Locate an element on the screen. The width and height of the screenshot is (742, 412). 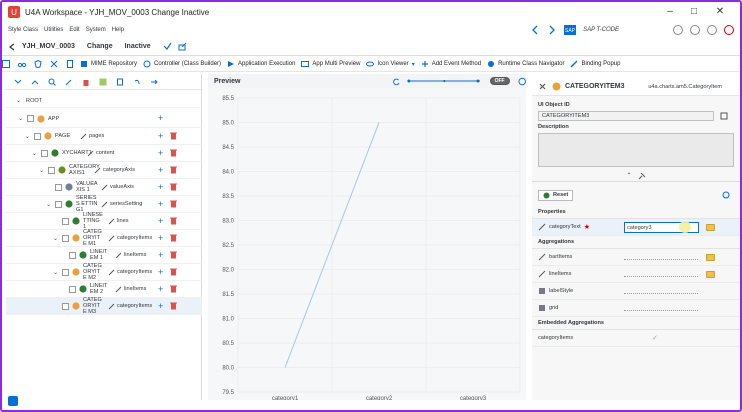
runtime-class-navigator-button: Runtime Class Navigator is located at coordinates (525, 64).